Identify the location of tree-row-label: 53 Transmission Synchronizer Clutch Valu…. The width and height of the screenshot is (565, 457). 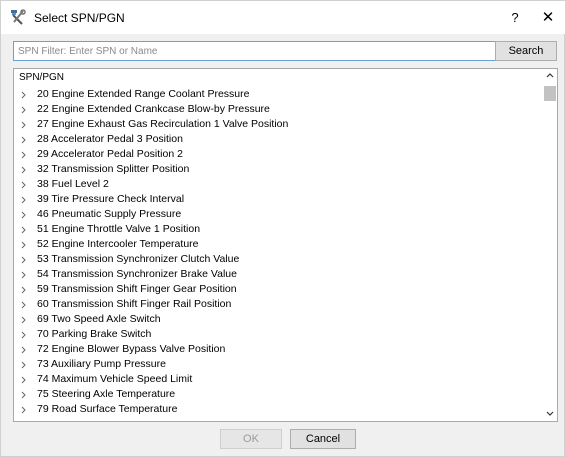
(138, 259).